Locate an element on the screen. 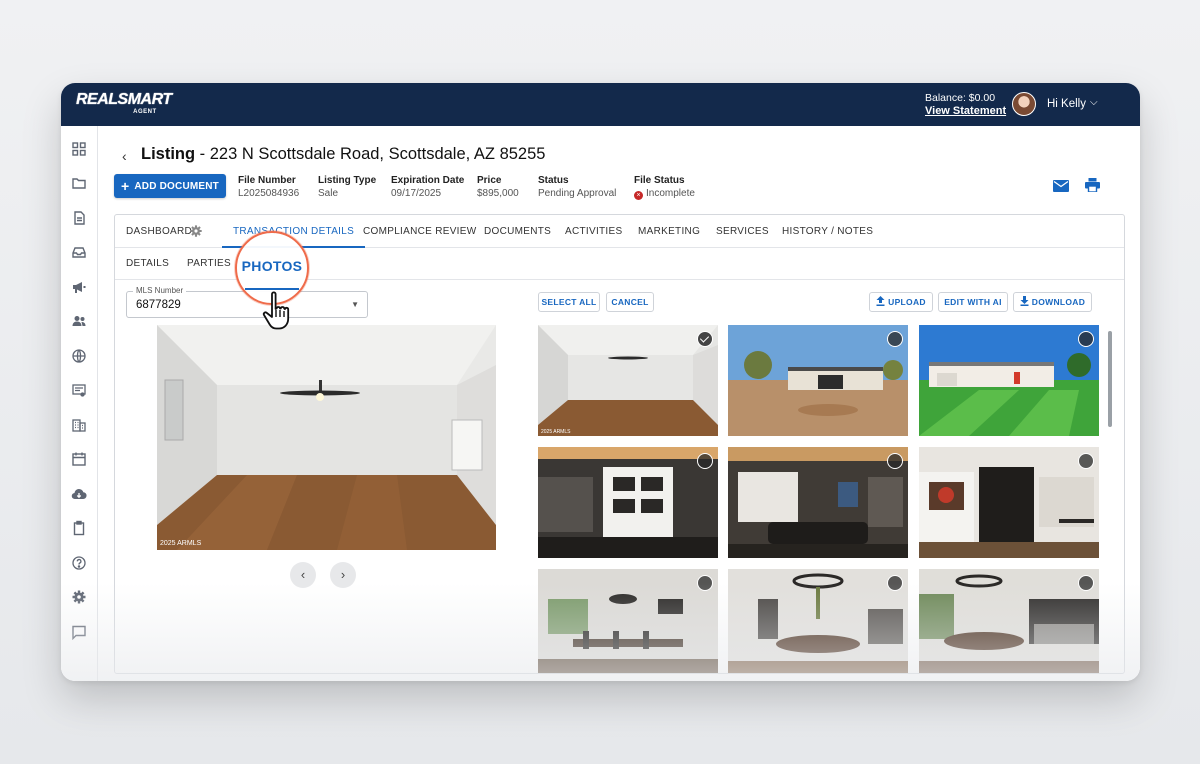 This screenshot has height=764, width=1200. cloud-download-icon is located at coordinates (79, 494).